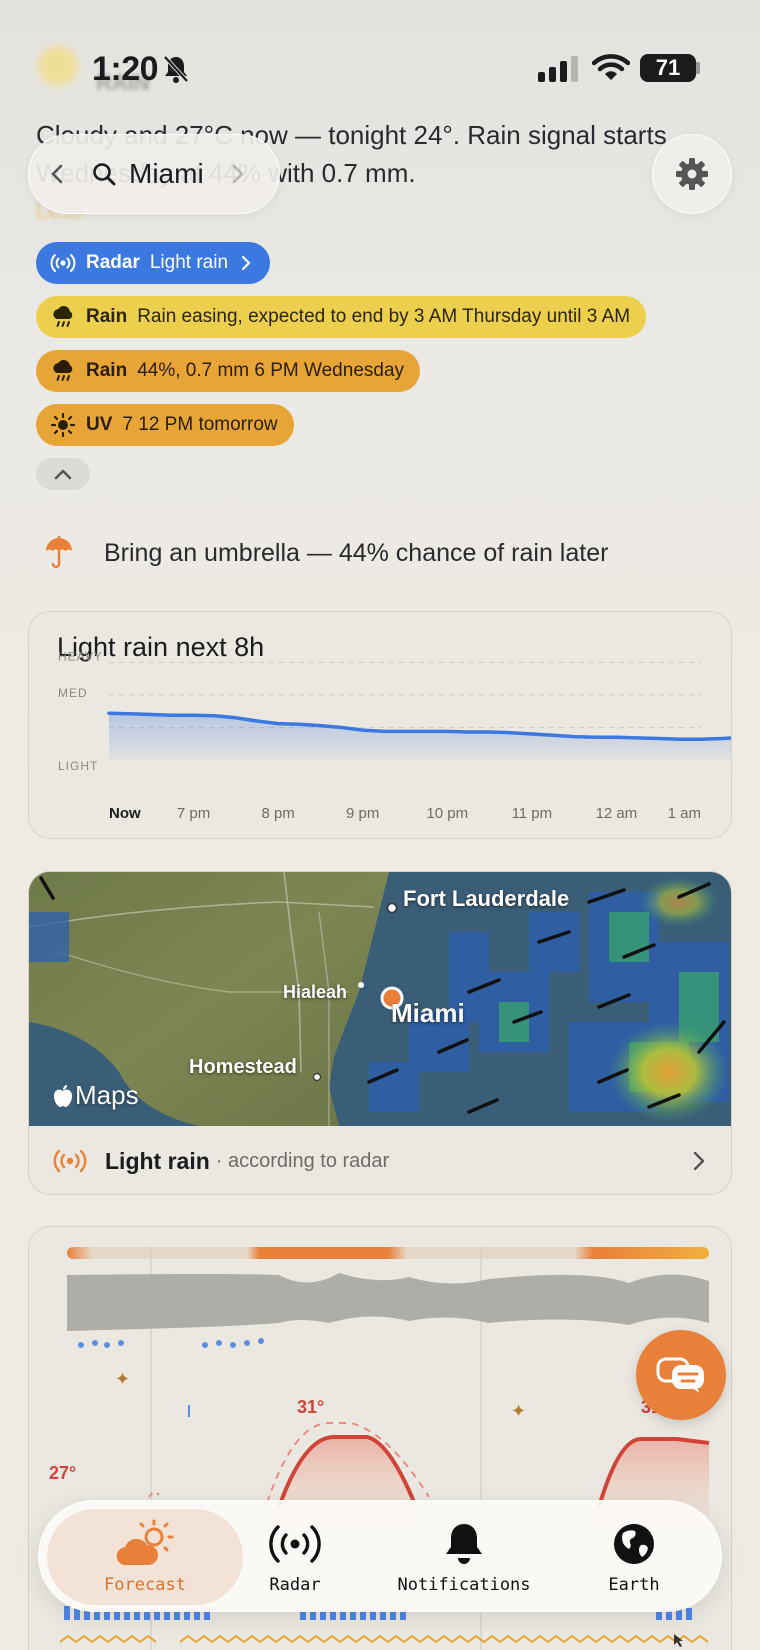 This screenshot has width=760, height=1650. I want to click on tab-radar: Radar, so click(295, 1557).